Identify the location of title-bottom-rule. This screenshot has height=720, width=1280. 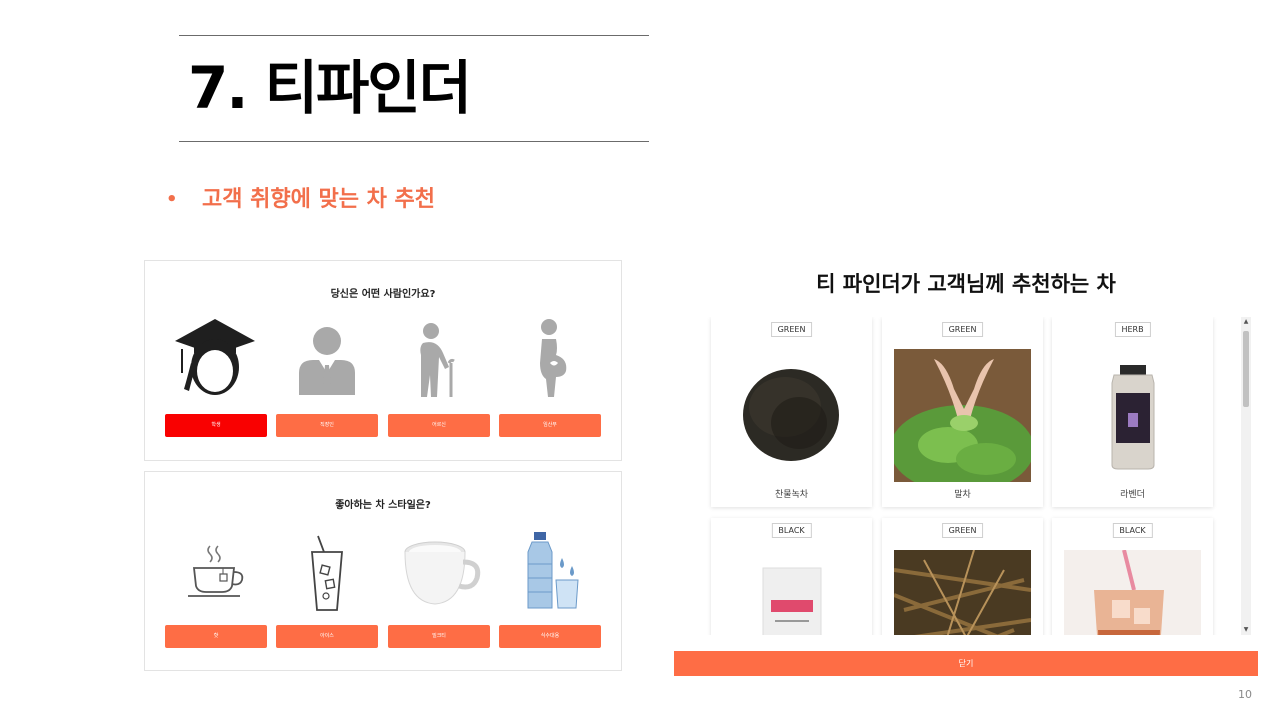
(414, 141).